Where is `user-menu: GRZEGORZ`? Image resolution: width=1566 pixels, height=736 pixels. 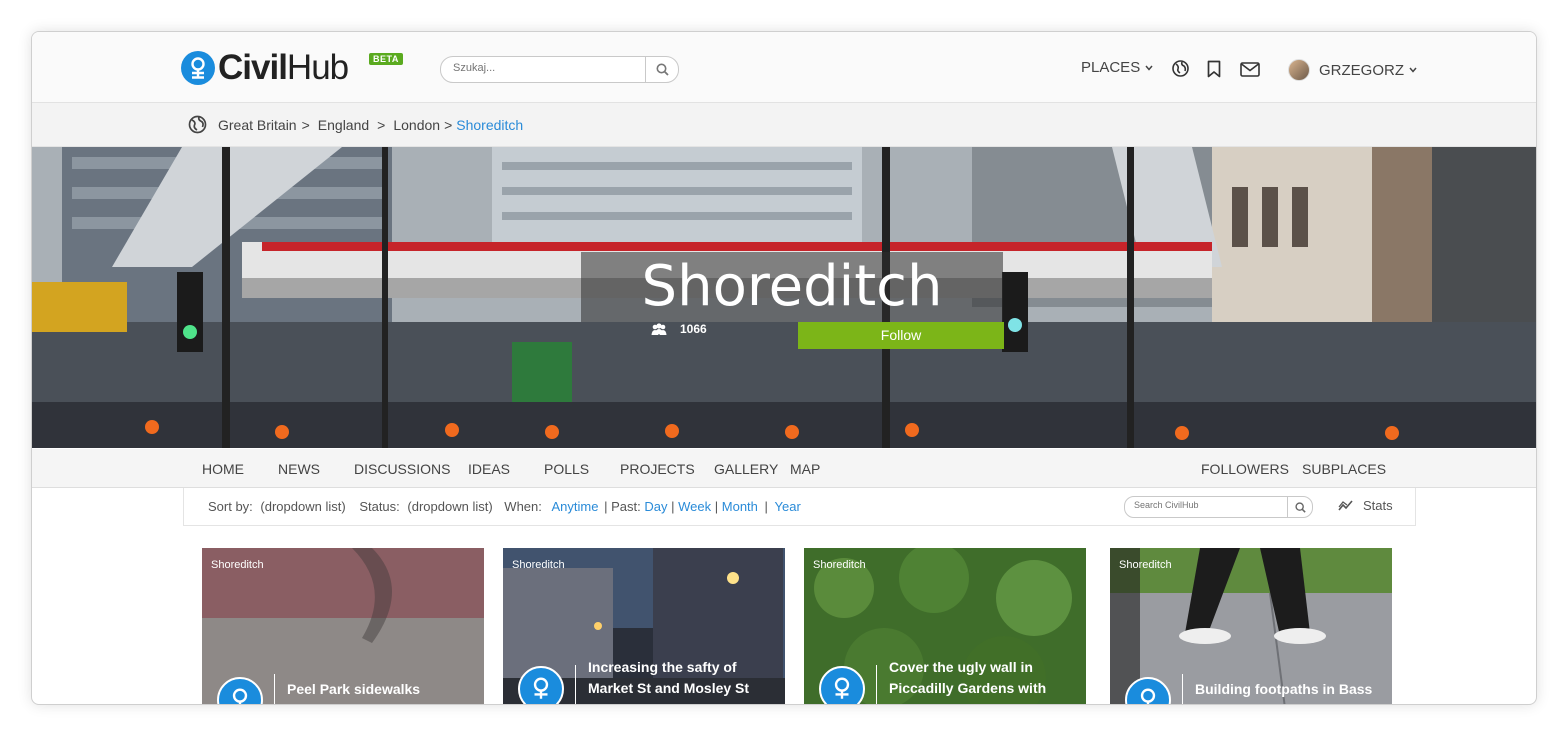
user-menu: GRZEGORZ is located at coordinates (1352, 70).